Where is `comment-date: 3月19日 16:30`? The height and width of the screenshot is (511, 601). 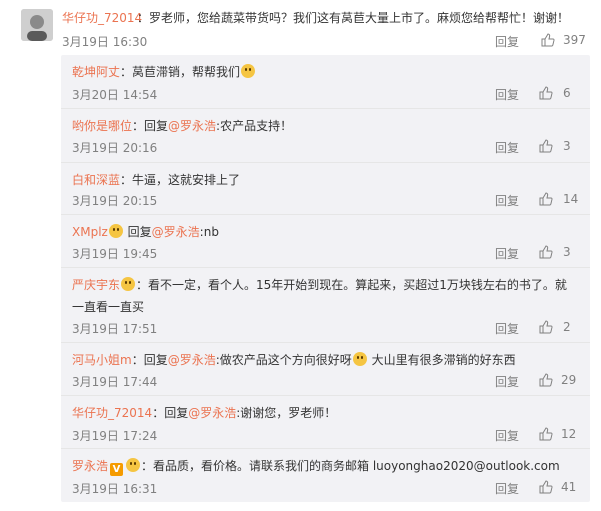
comment-date: 3月19日 16:30 is located at coordinates (105, 42).